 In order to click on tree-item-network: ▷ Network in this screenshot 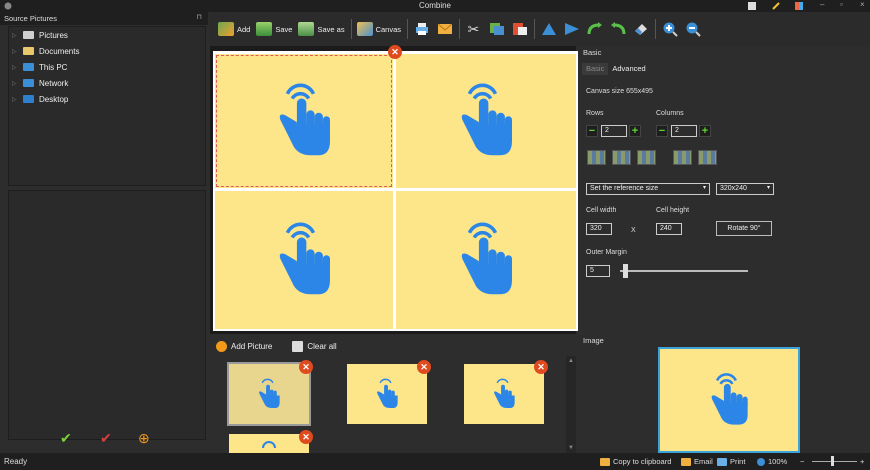, I will do `click(107, 83)`.